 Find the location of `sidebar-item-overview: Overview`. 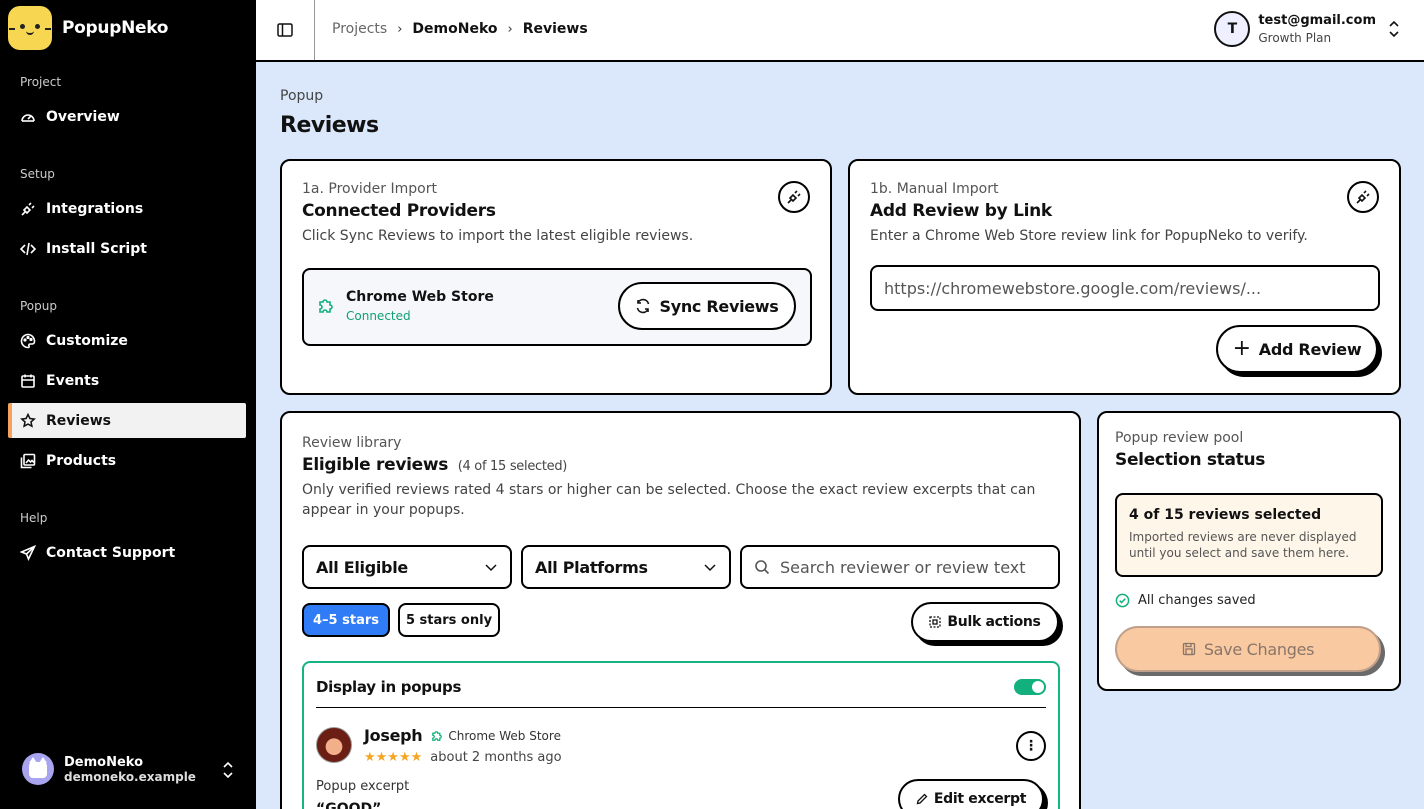

sidebar-item-overview: Overview is located at coordinates (127, 116).